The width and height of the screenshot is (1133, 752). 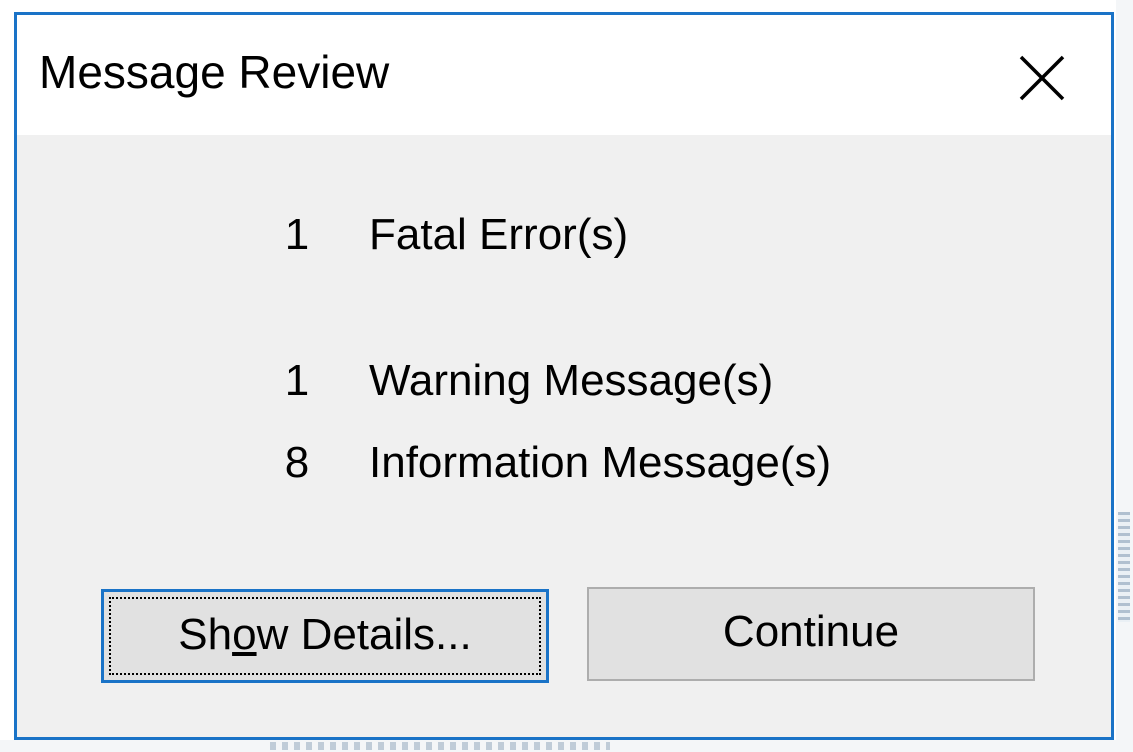 I want to click on close-button, so click(x=1042, y=78).